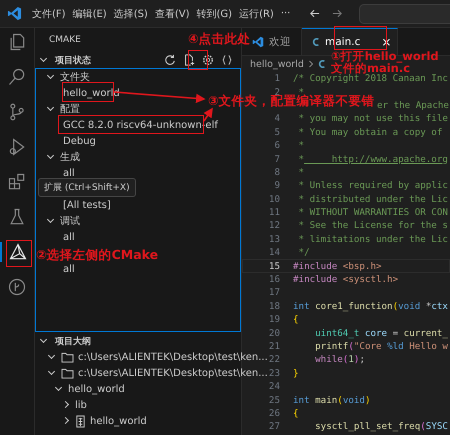  What do you see at coordinates (373, 199) in the screenshot?
I see `code-line: * distributed under the Lic` at bounding box center [373, 199].